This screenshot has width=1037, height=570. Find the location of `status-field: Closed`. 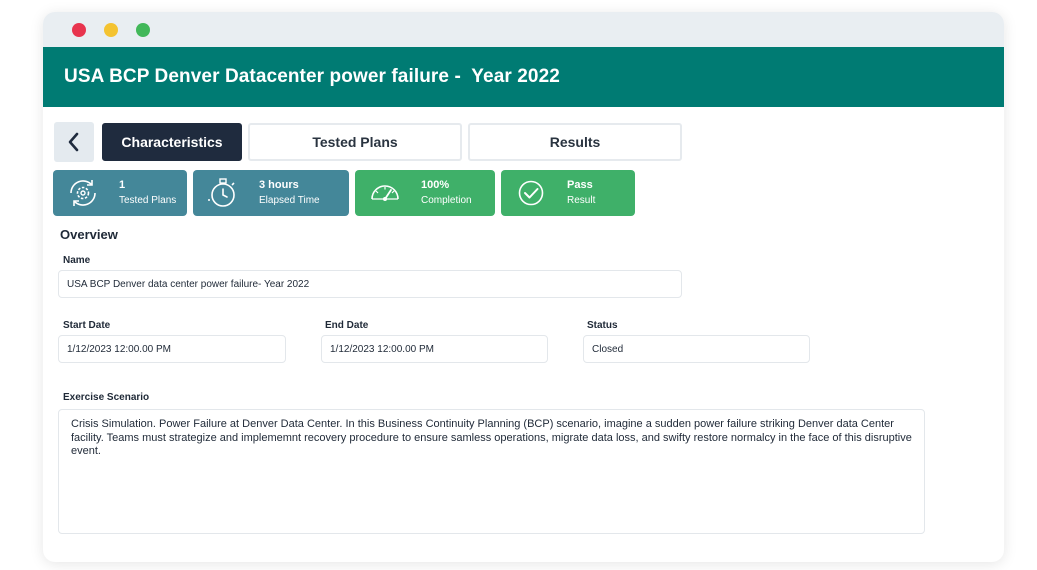

status-field: Closed is located at coordinates (696, 349).